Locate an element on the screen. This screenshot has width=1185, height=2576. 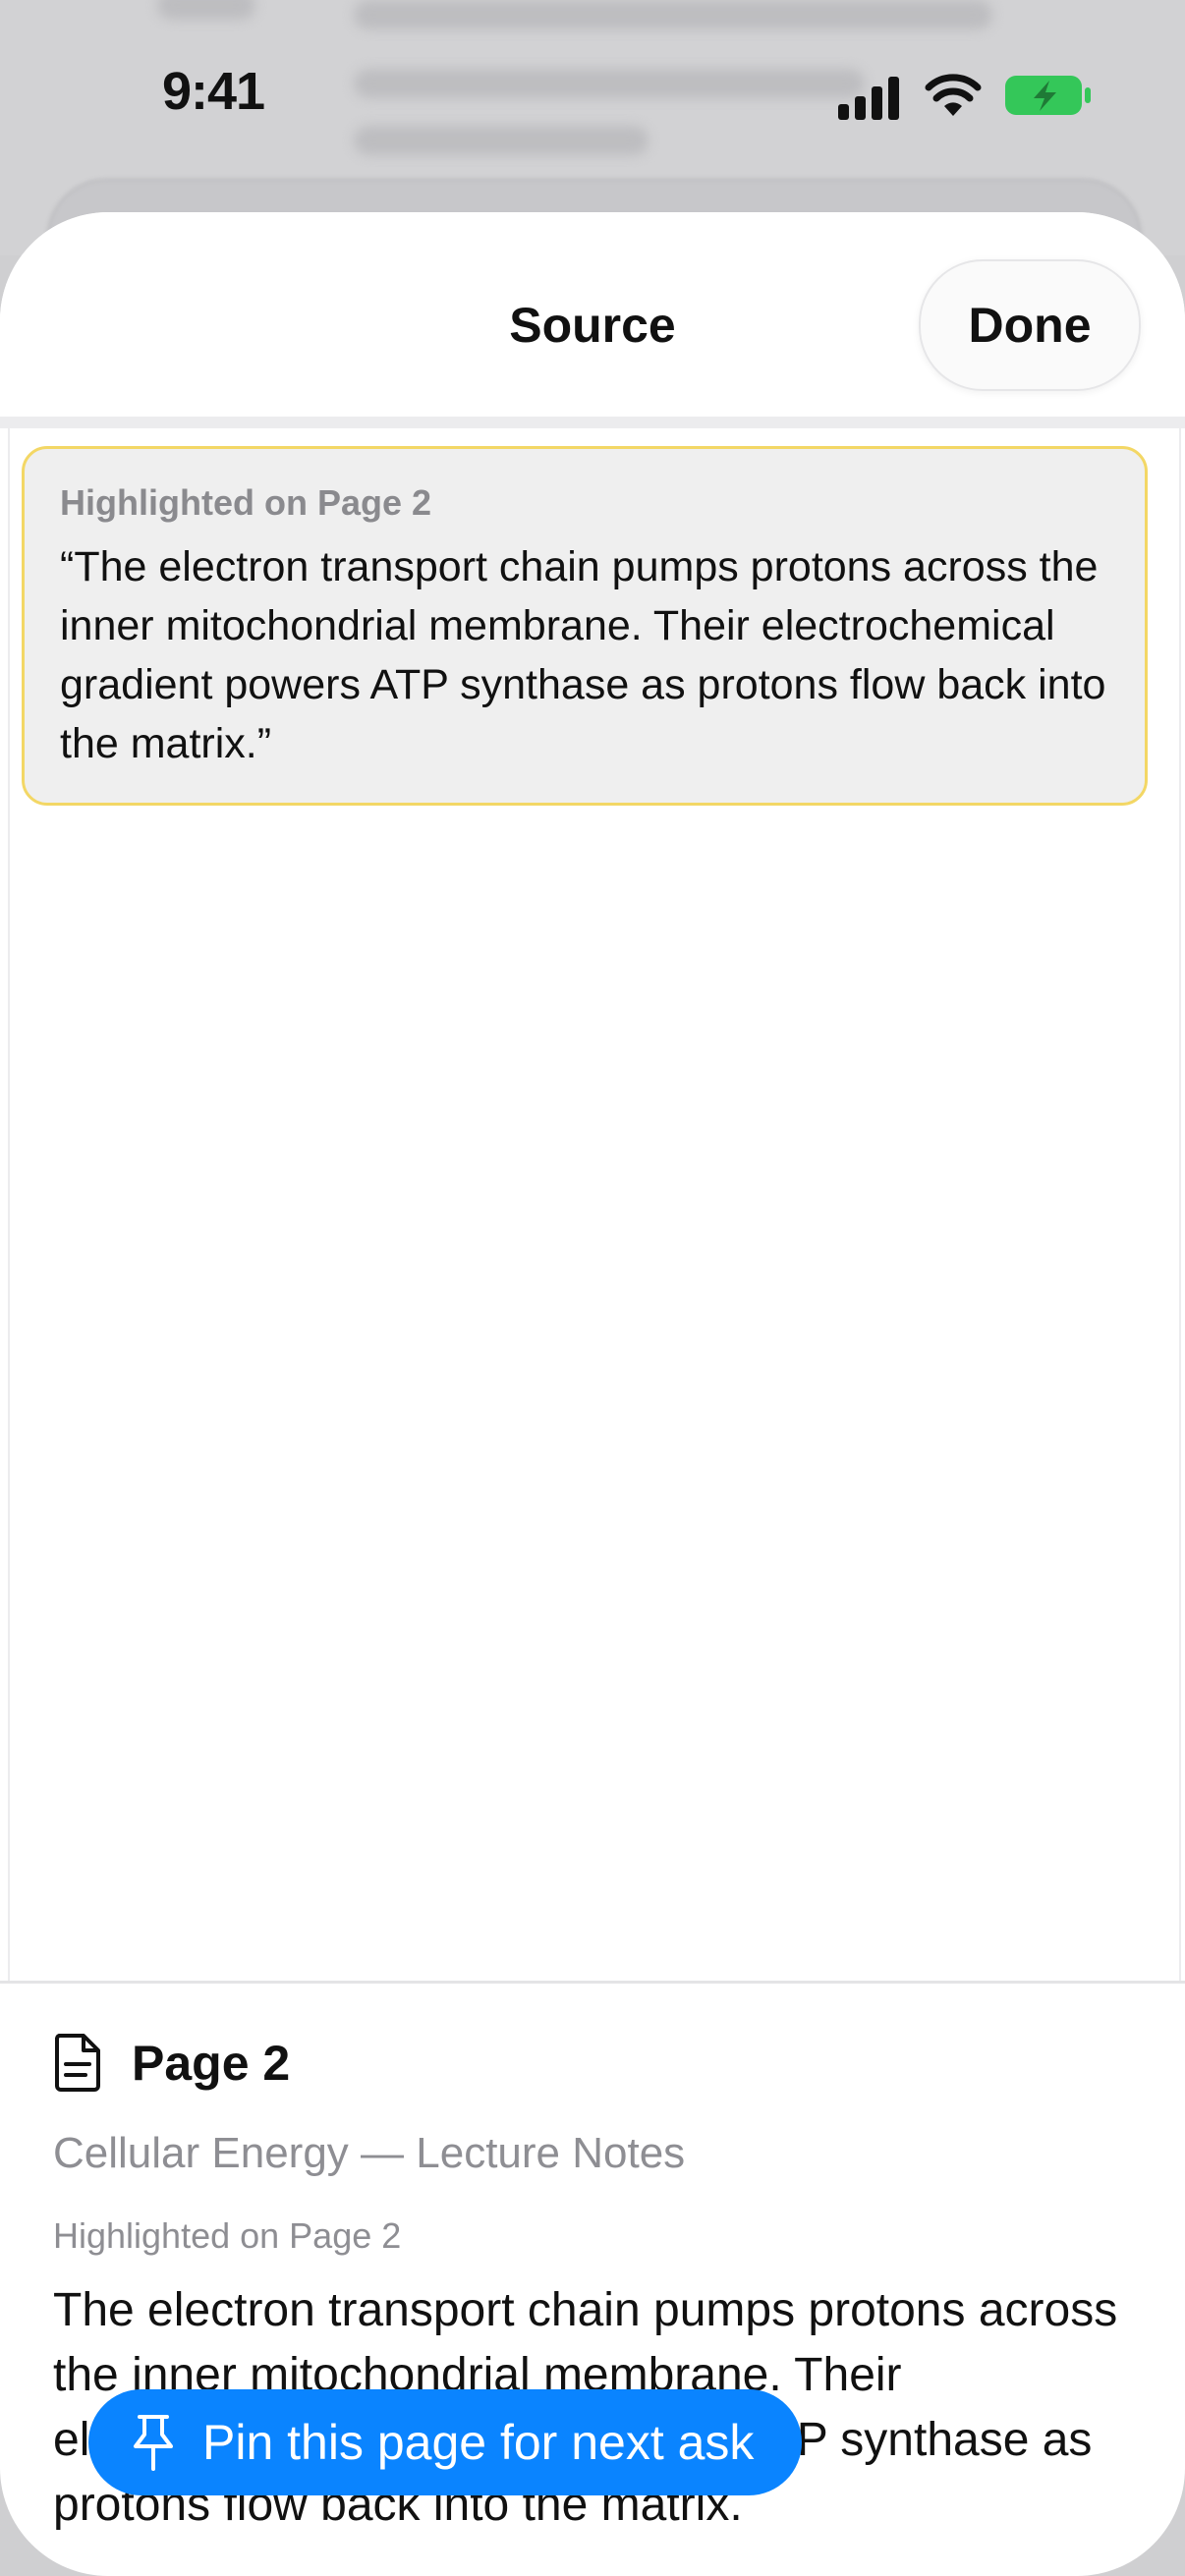
document-title: Cellular Energy — Lecture Notes is located at coordinates (370, 2153).